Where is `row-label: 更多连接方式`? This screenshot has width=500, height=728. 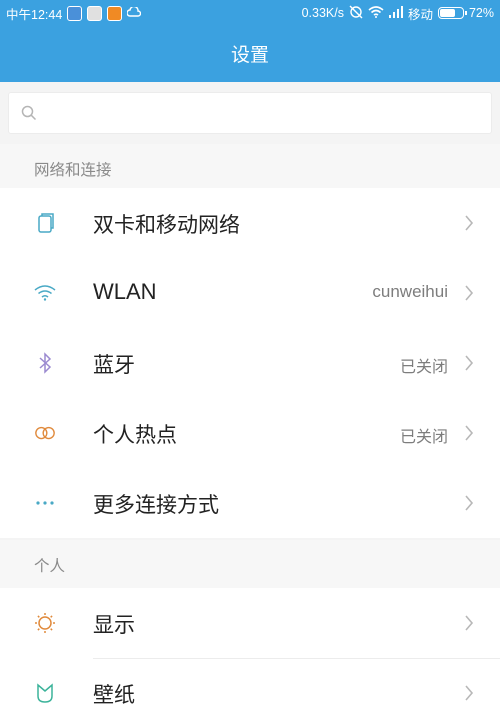 row-label: 更多连接方式 is located at coordinates (156, 505).